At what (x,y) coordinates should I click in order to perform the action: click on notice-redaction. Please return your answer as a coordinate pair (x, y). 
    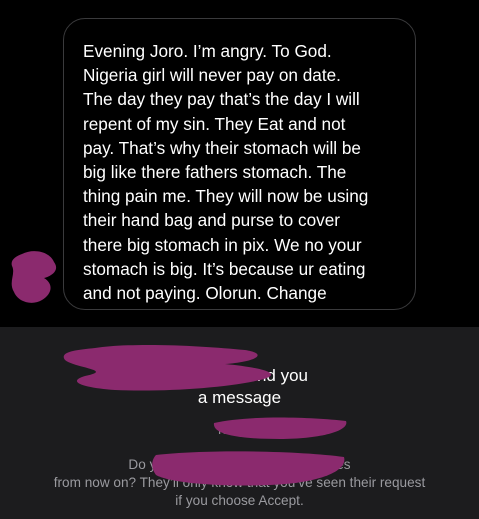
    Looking at the image, I should click on (248, 468).